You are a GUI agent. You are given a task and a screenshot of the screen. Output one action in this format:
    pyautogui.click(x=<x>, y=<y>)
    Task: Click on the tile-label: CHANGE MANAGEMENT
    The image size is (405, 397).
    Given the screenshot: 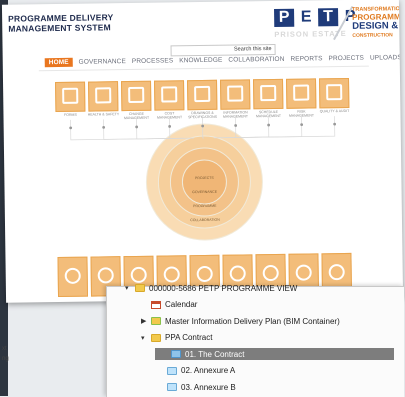 What is the action you would take?
    pyautogui.click(x=136, y=116)
    